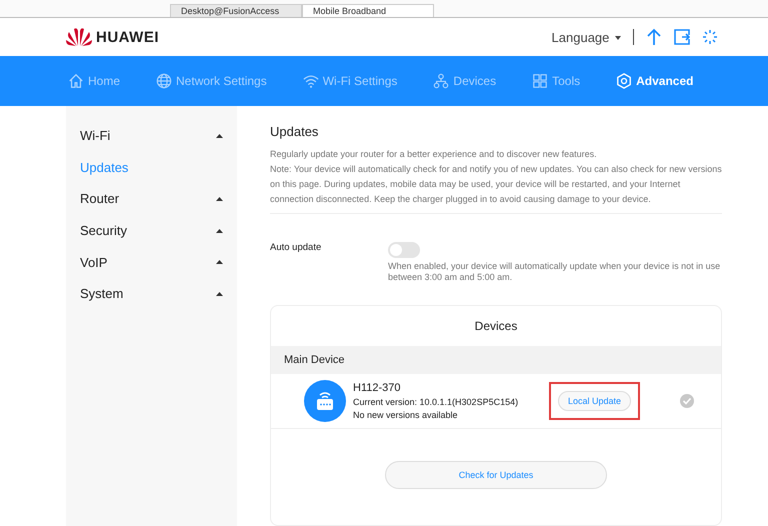  I want to click on device-version: Current version: 10.0.1.1(H302SP5C154), so click(436, 402).